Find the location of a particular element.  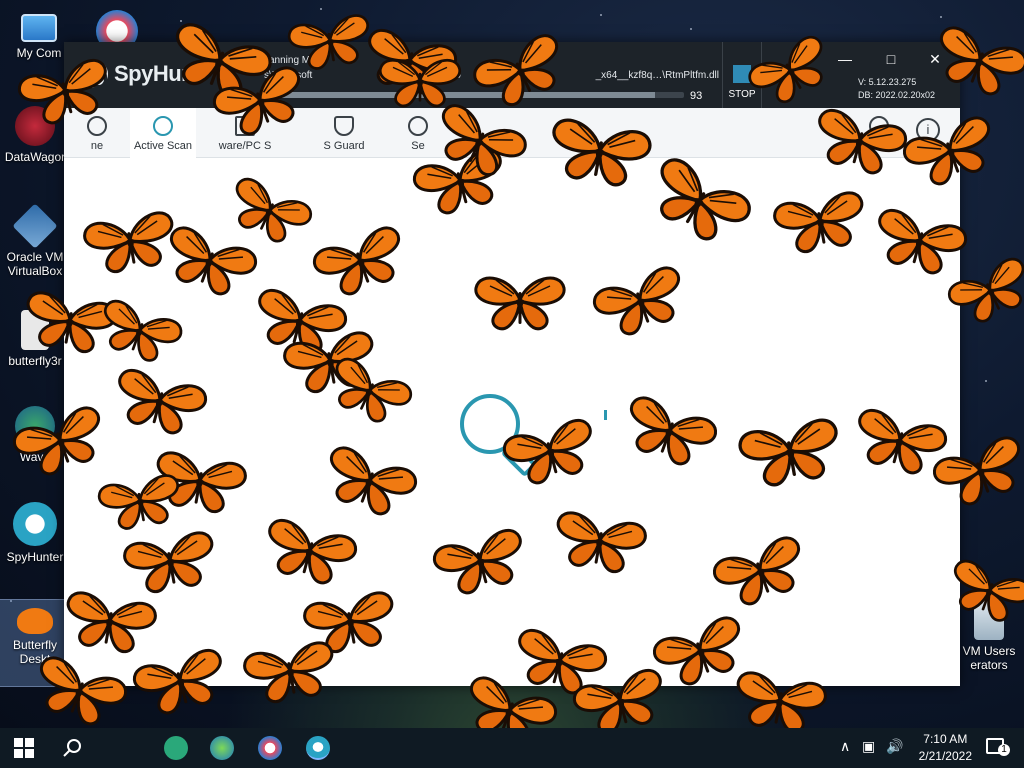

scan-progress-count: 93 is located at coordinates (696, 96).